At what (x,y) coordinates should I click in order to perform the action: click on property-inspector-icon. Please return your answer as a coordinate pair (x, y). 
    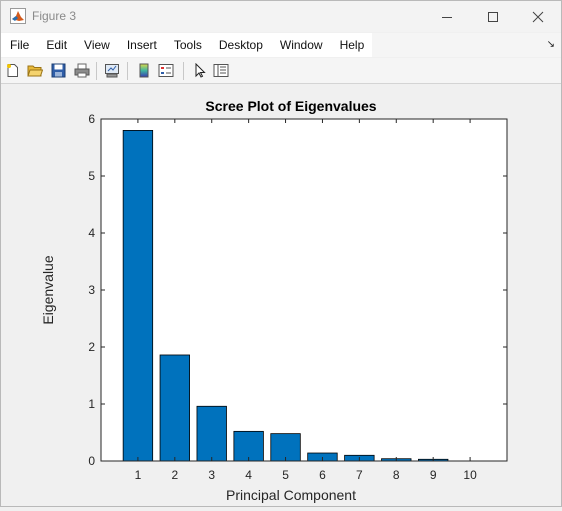
    Looking at the image, I should click on (220, 70).